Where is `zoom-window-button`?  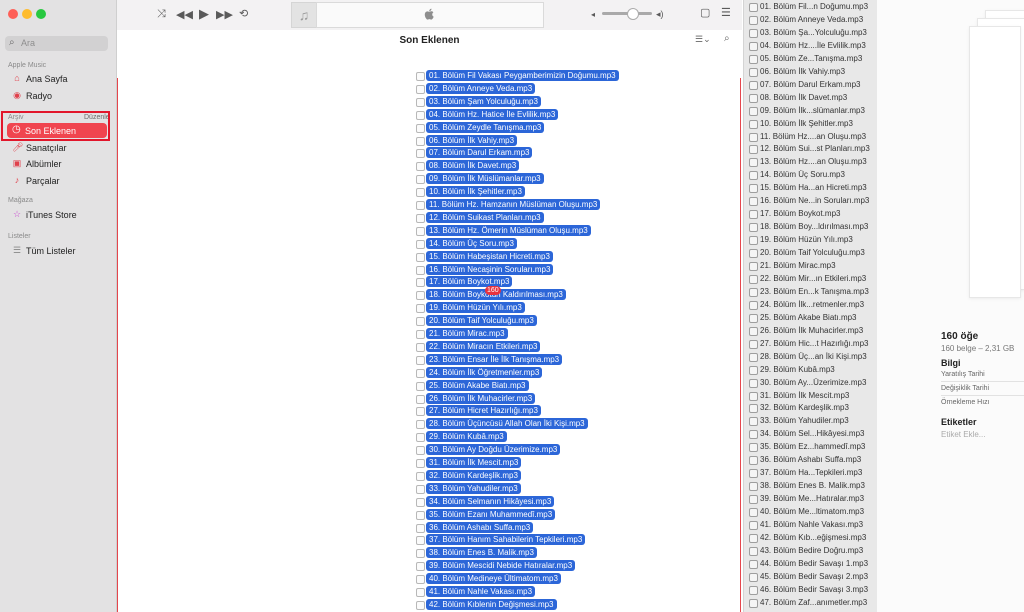 zoom-window-button is located at coordinates (41, 14).